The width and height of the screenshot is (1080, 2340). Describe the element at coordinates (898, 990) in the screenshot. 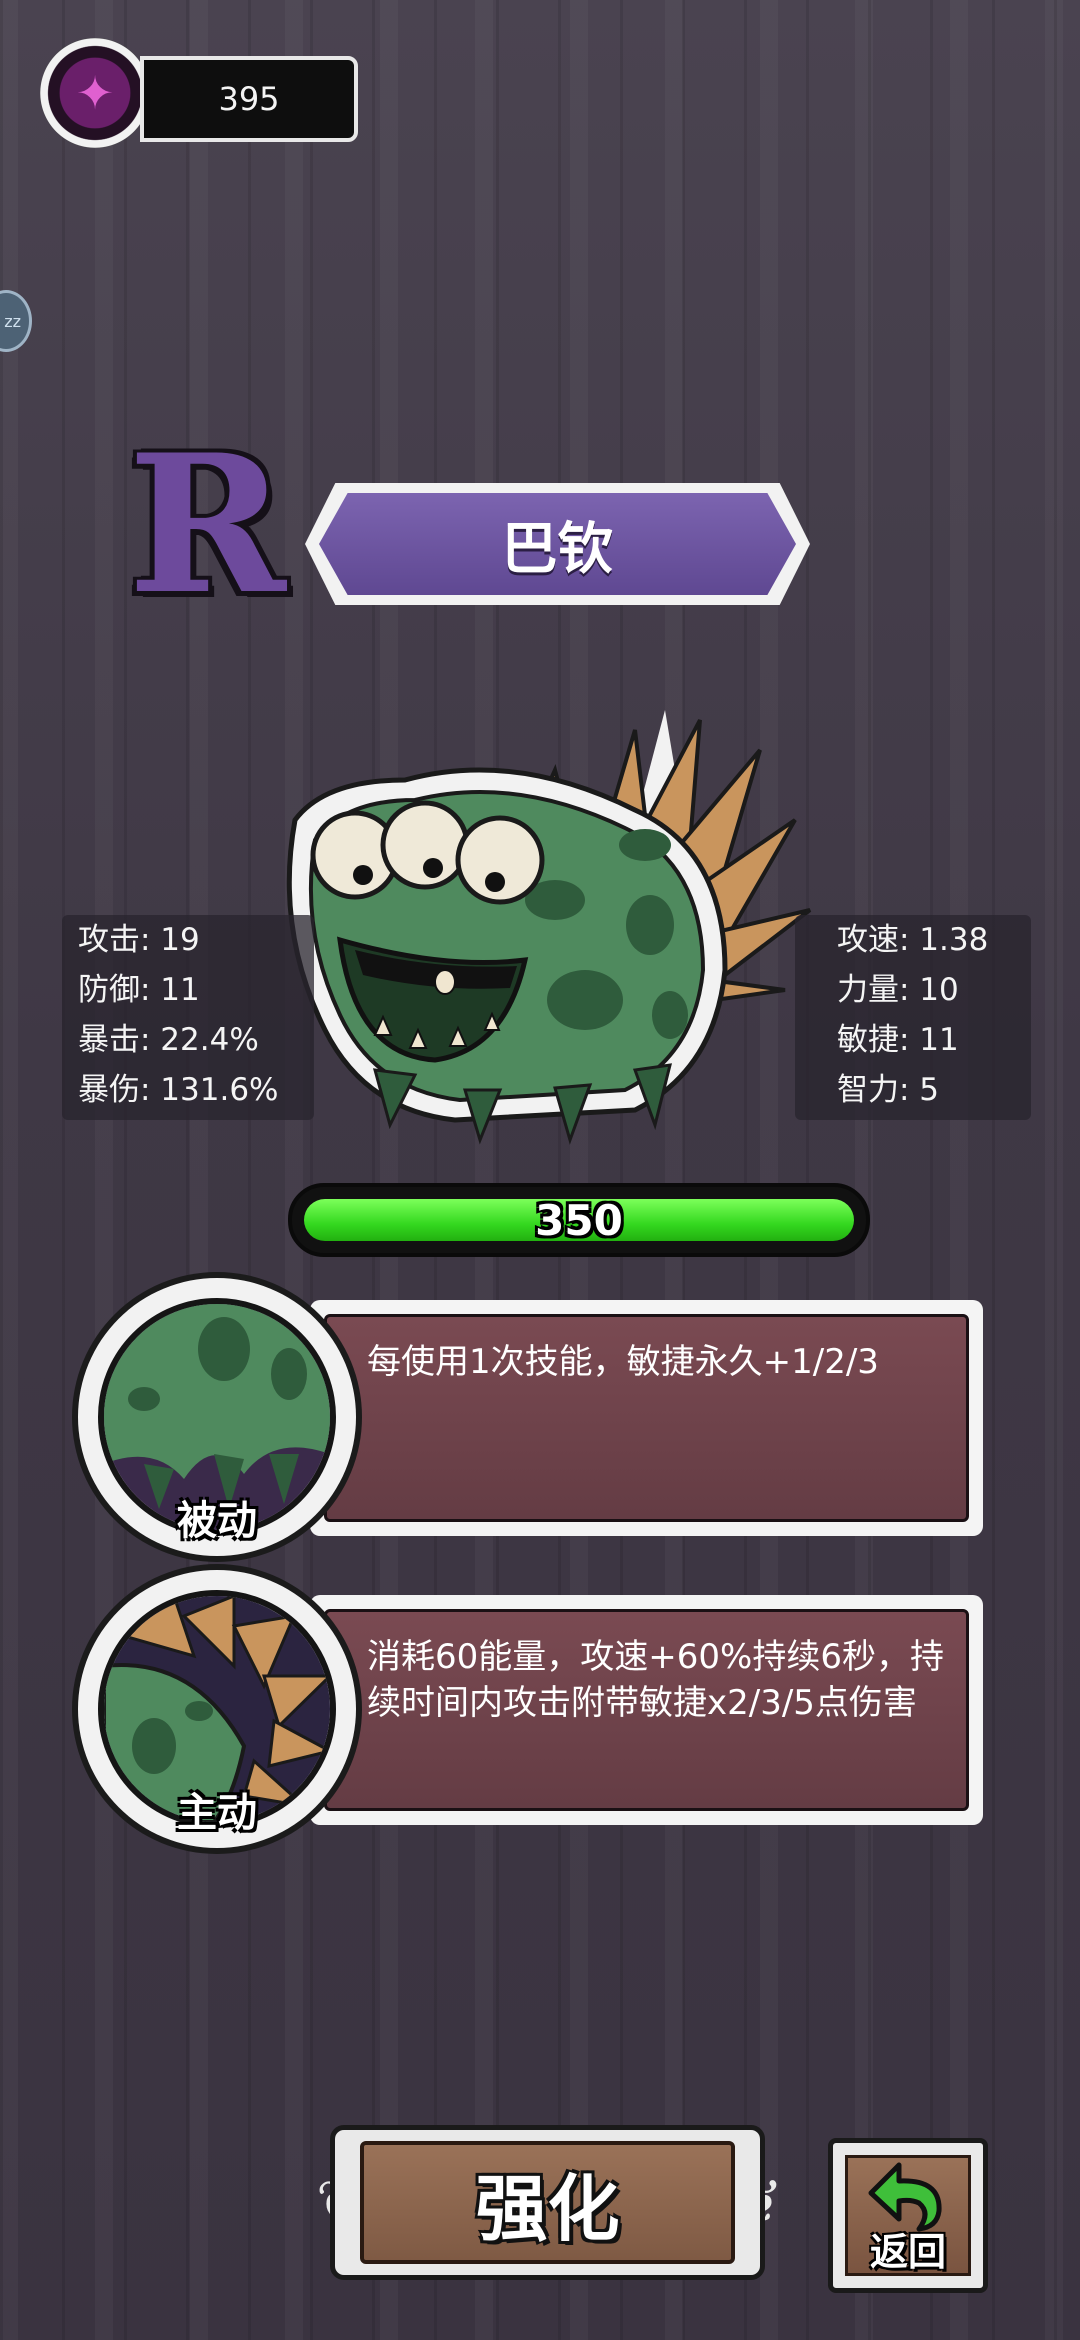

I see `stat-strength: 力量: 10` at that location.